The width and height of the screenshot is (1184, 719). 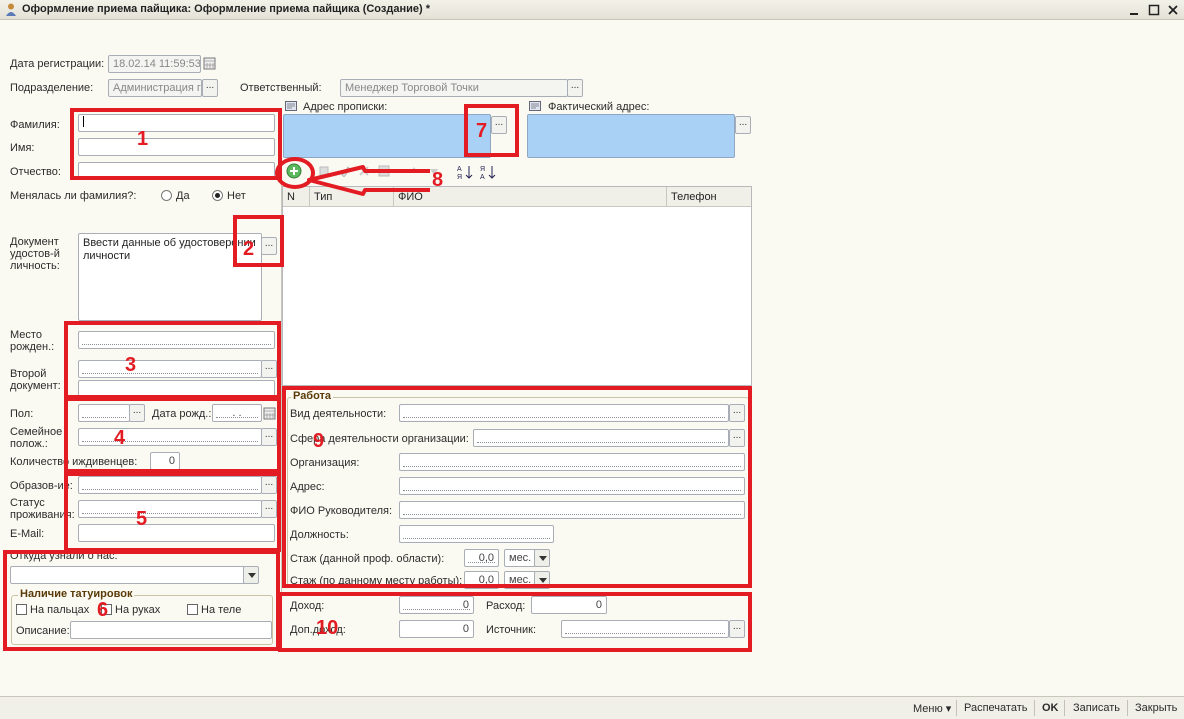 I want to click on organization-label: Организация:, so click(x=325, y=463).